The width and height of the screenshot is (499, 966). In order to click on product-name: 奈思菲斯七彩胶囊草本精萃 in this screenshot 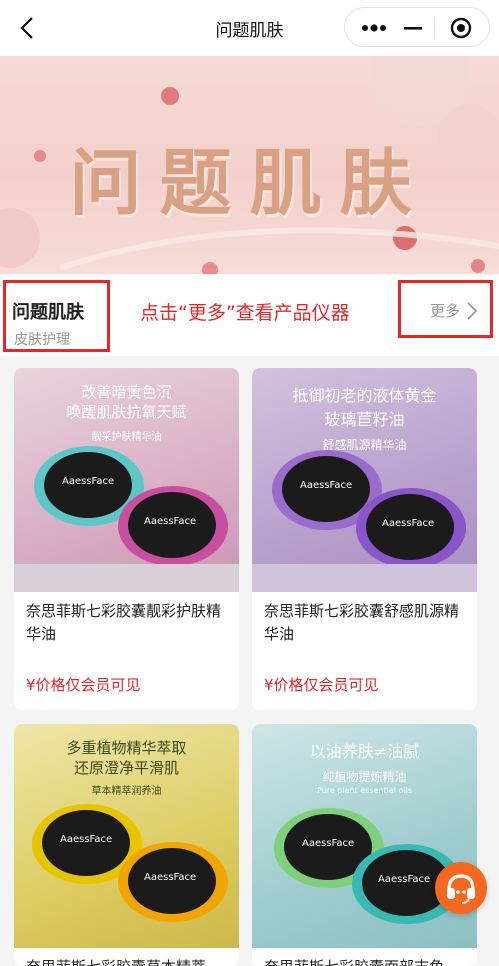, I will do `click(128, 961)`.